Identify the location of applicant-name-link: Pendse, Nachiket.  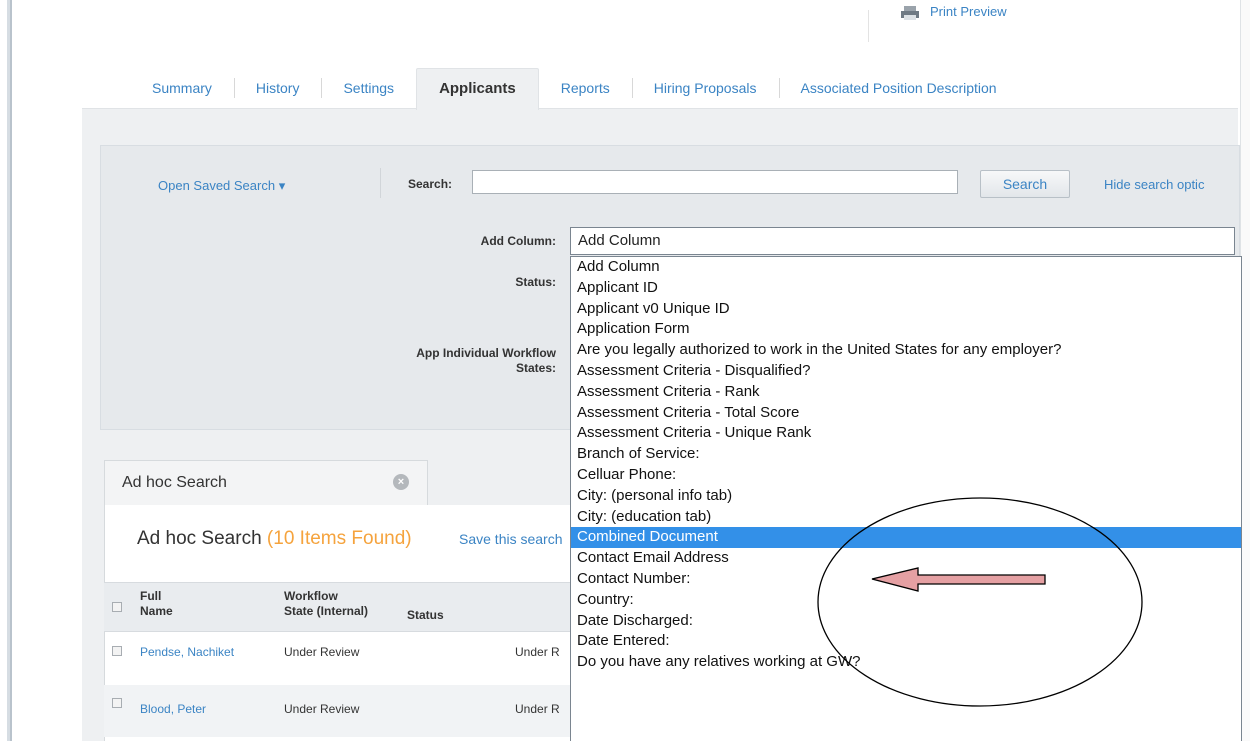
(187, 652).